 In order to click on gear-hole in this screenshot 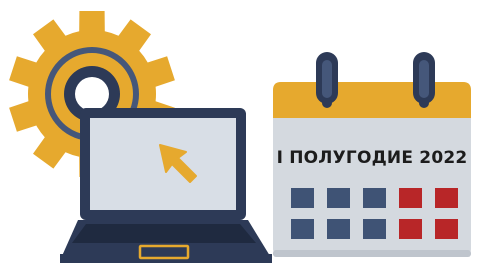, I will do `click(92, 94)`.